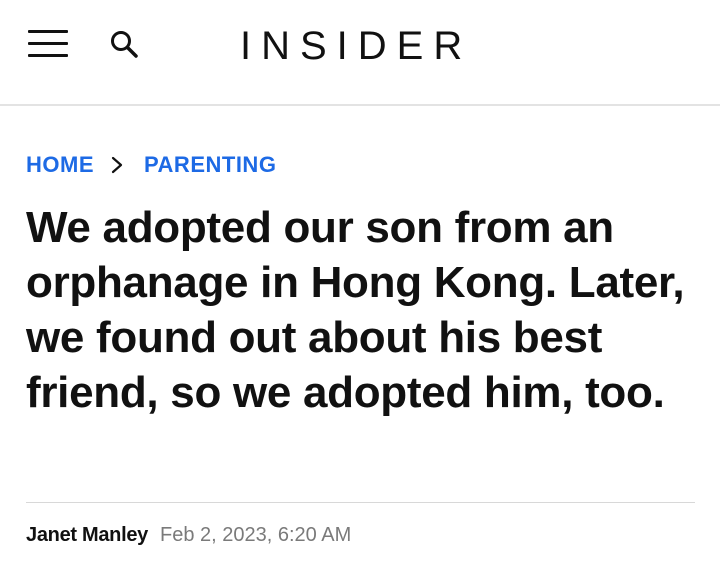 The width and height of the screenshot is (720, 564). Describe the element at coordinates (360, 502) in the screenshot. I see `byline-divider` at that location.